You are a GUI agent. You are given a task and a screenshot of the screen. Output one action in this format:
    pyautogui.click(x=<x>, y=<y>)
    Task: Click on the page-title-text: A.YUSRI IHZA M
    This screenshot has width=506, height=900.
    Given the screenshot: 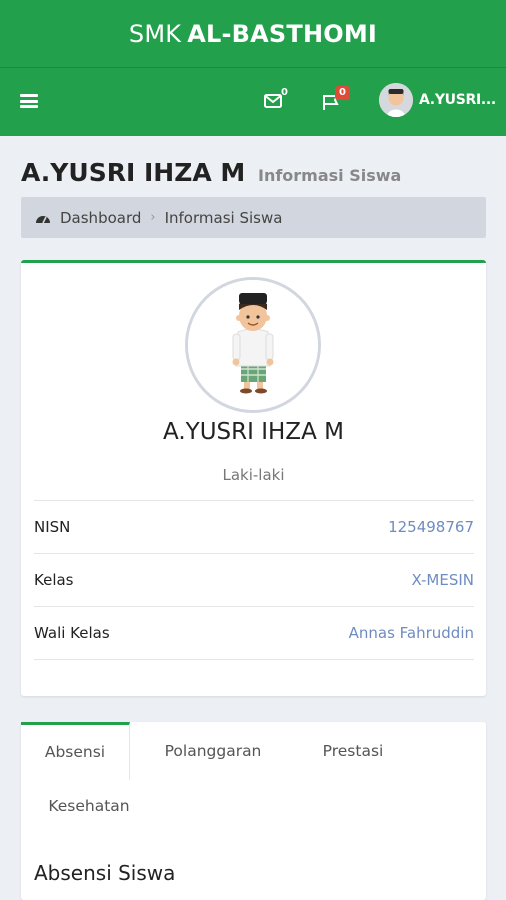 What is the action you would take?
    pyautogui.click(x=133, y=172)
    